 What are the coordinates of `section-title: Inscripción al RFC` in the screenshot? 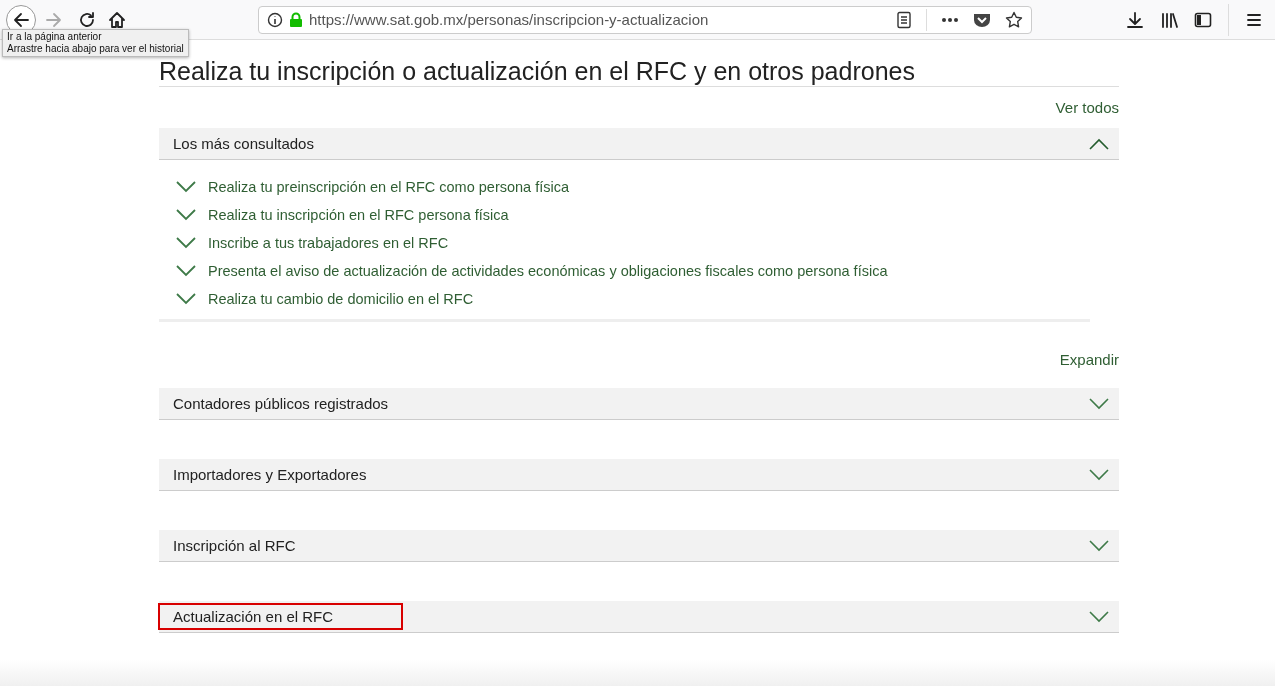 It's located at (234, 546).